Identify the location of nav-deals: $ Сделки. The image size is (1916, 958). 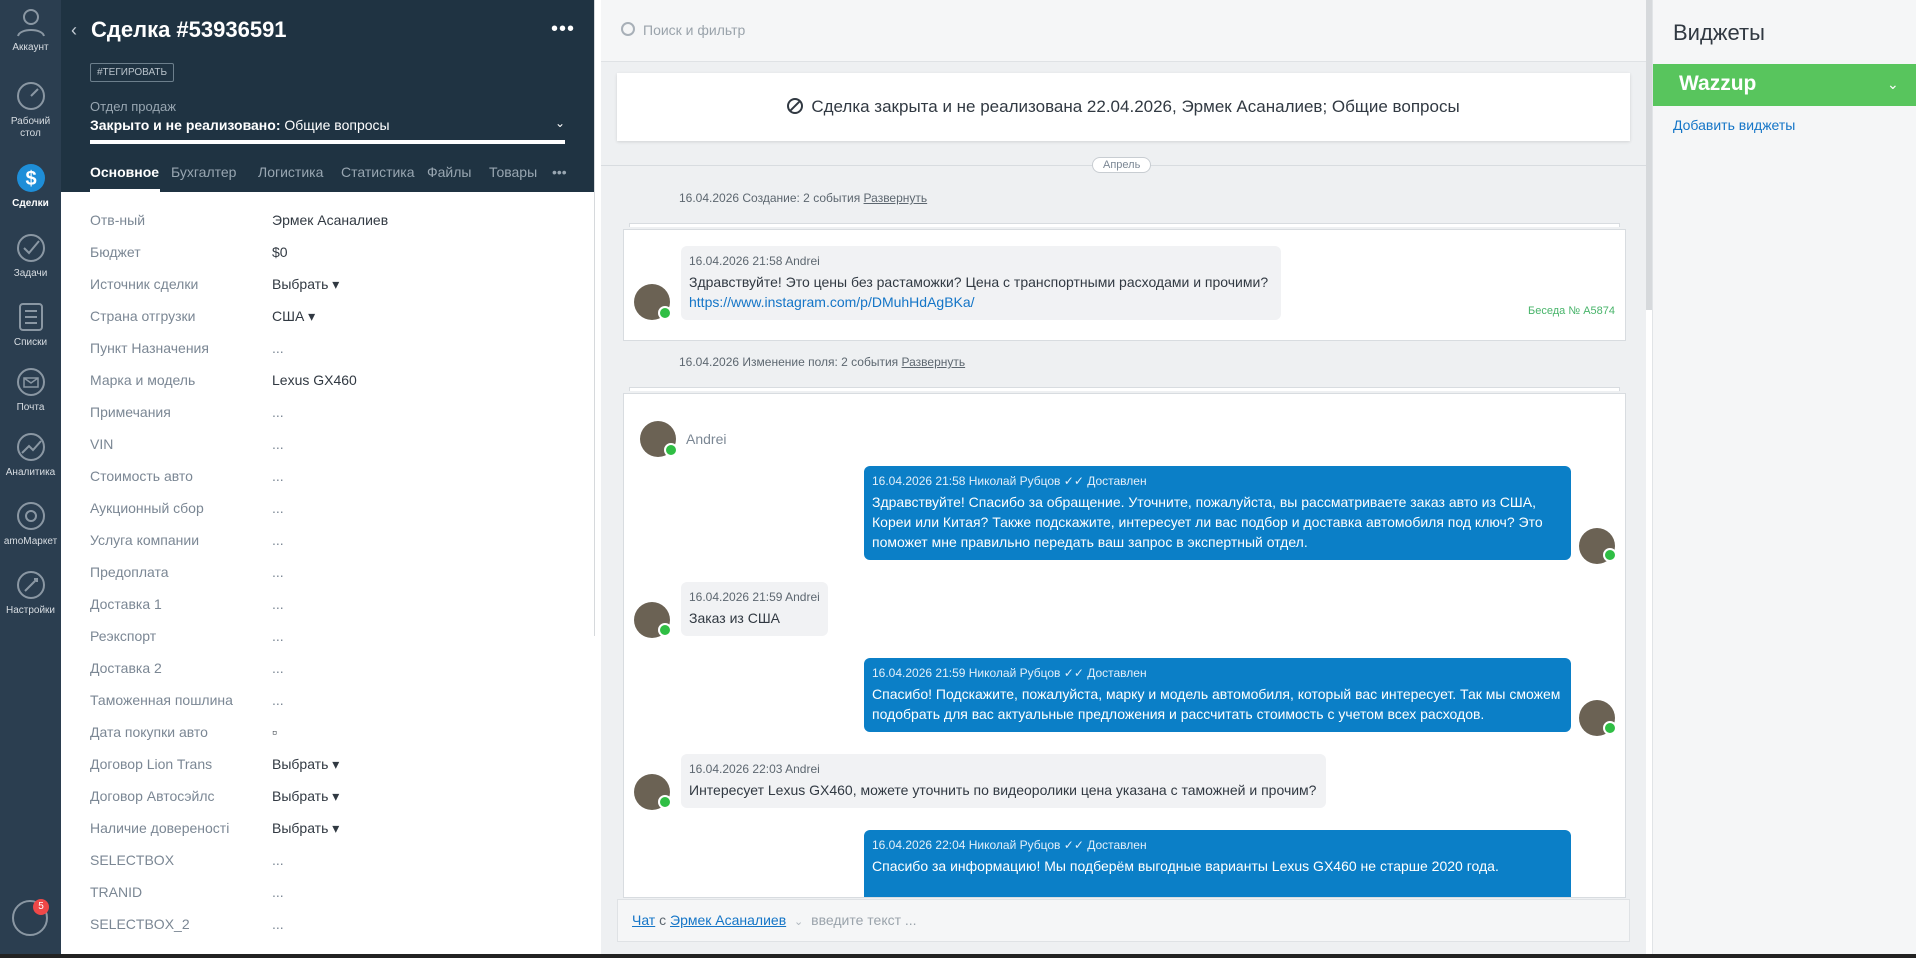
(30, 186).